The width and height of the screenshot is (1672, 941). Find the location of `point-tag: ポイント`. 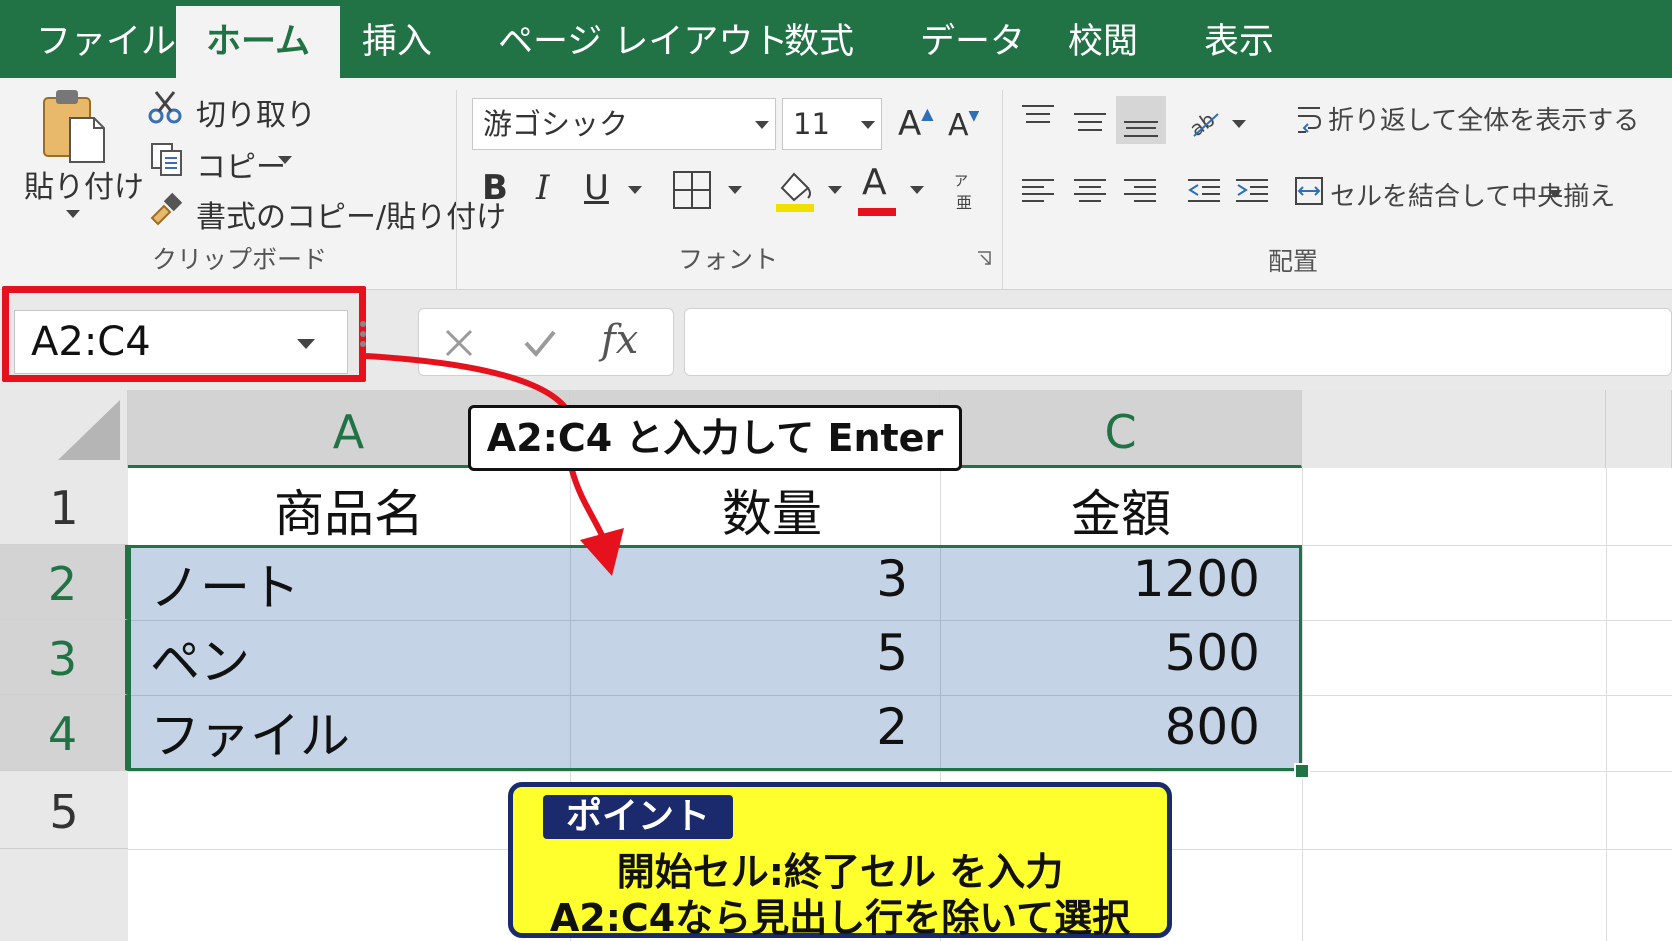

point-tag: ポイント is located at coordinates (638, 817).